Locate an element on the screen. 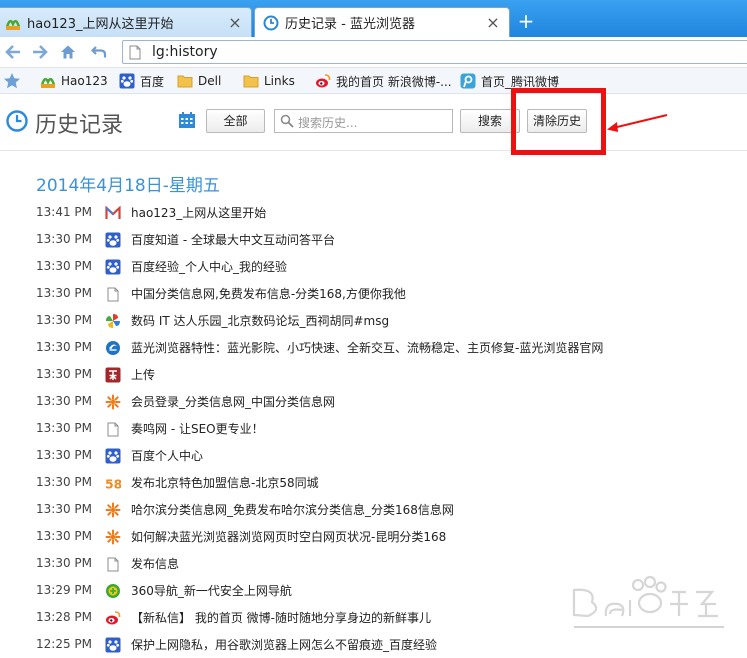  history-title-link: 数码 IT 达人乐园_北京数码论坛_西祠胡同#msg is located at coordinates (260, 320).